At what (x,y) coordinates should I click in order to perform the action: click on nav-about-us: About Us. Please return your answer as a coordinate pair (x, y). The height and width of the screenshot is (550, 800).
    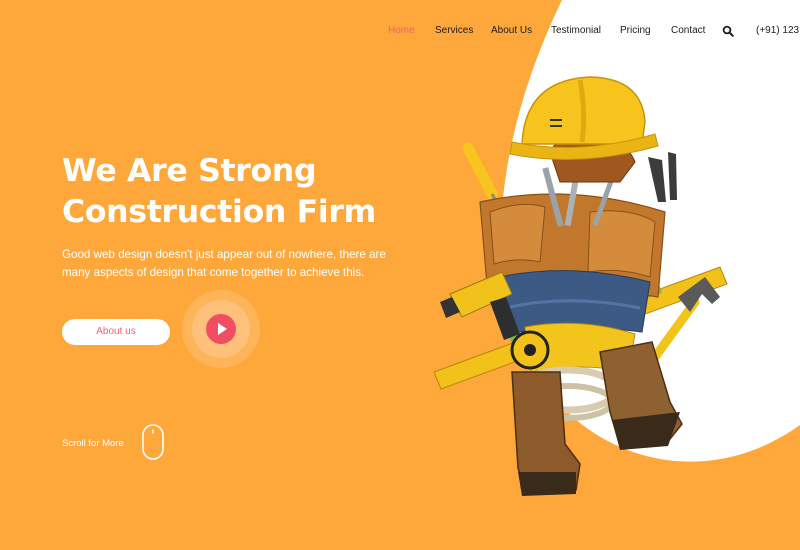
    Looking at the image, I should click on (511, 31).